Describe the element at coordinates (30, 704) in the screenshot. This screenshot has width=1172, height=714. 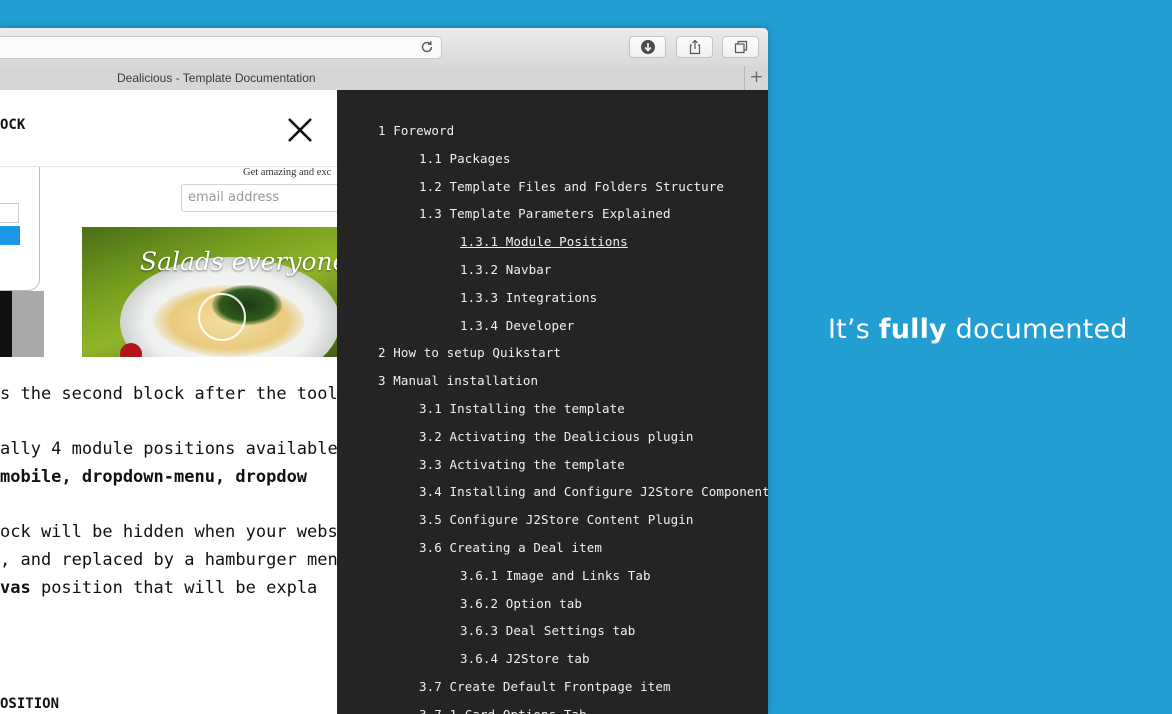
I see `section-heading: OSITION` at that location.